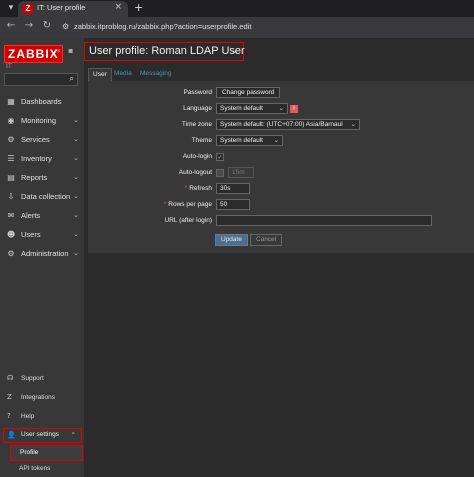 This screenshot has width=474, height=477. Describe the element at coordinates (46, 196) in the screenshot. I see `sidebar-item-label: Data collection` at that location.